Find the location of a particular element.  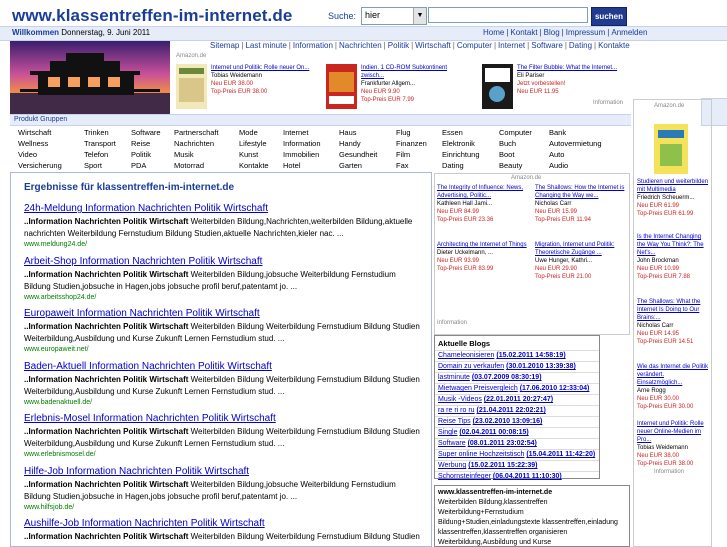

product-group-link: Partnerschaft is located at coordinates (196, 132).